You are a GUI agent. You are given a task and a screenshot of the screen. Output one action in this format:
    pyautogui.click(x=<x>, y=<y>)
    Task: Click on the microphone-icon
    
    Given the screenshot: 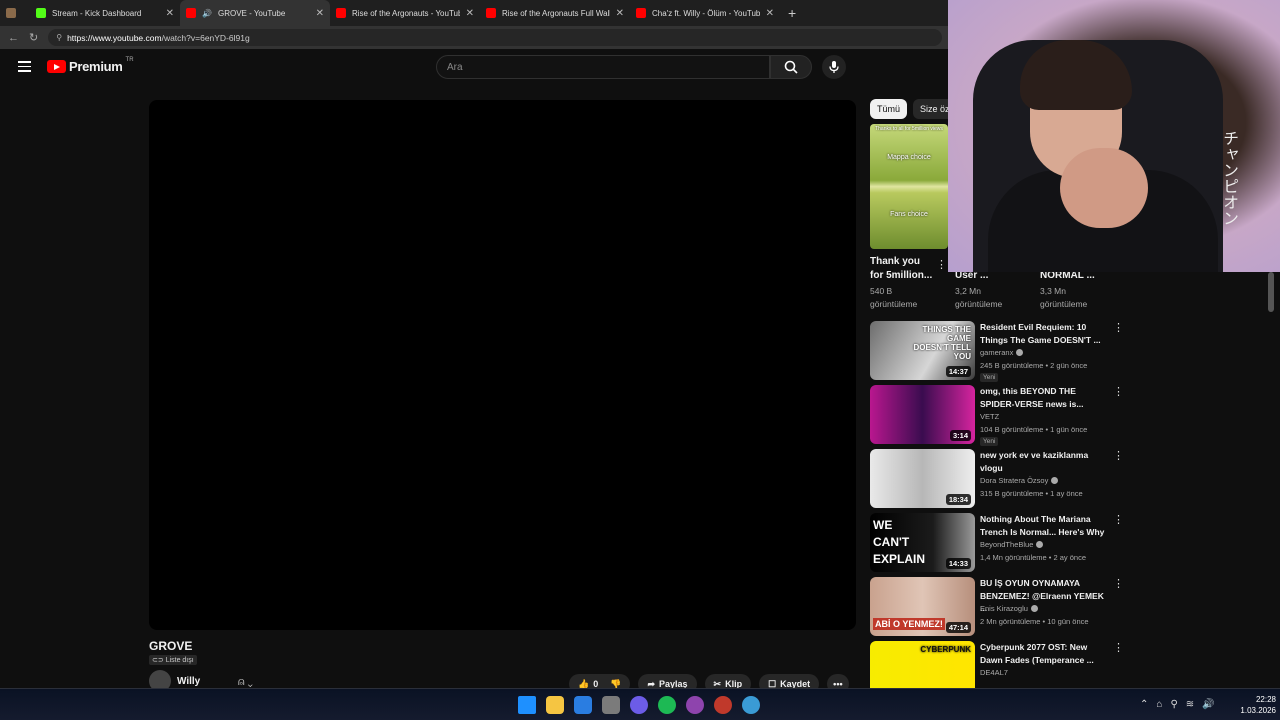 What is the action you would take?
    pyautogui.click(x=834, y=67)
    